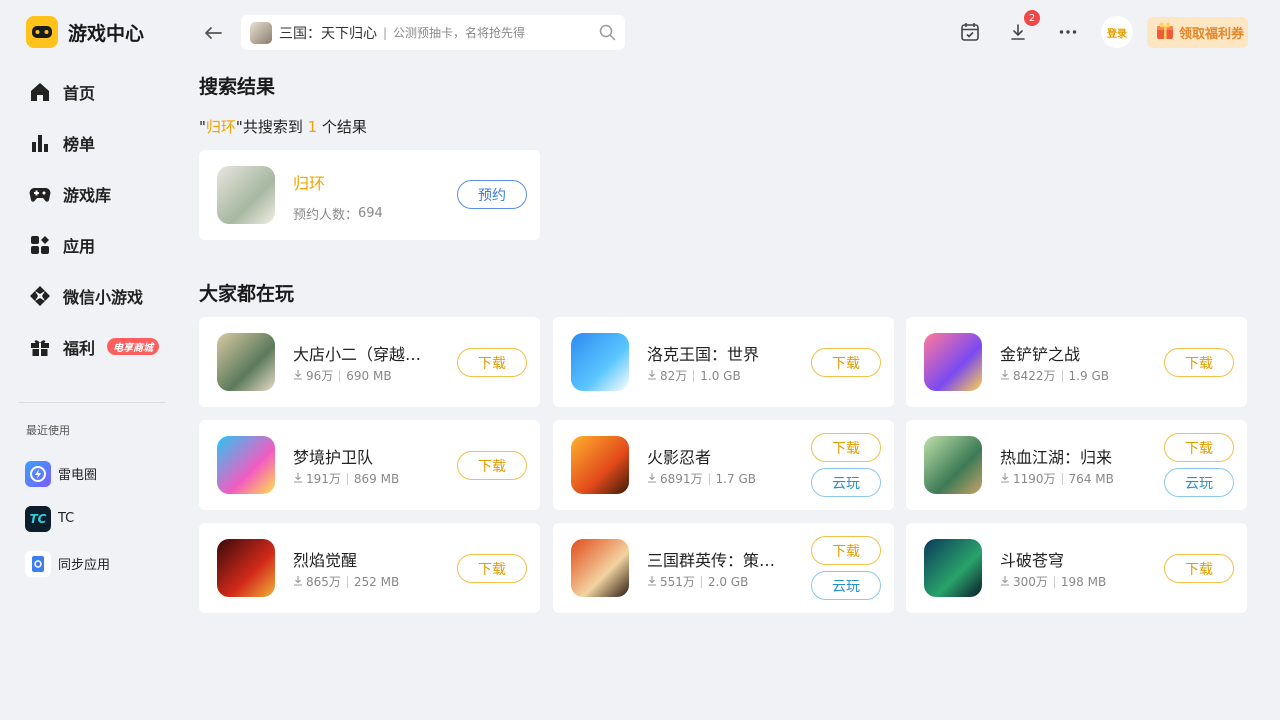 The image size is (1280, 720). What do you see at coordinates (1030, 582) in the screenshot?
I see `download-count: 300万` at bounding box center [1030, 582].